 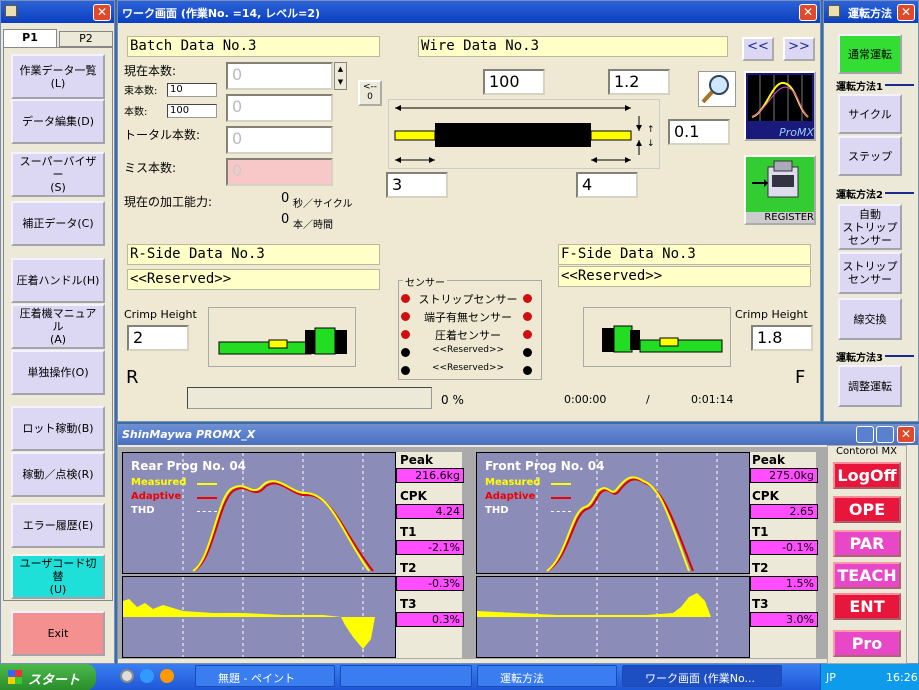 What do you see at coordinates (870, 54) in the screenshot?
I see `normal-operation-button: 通常運転` at bounding box center [870, 54].